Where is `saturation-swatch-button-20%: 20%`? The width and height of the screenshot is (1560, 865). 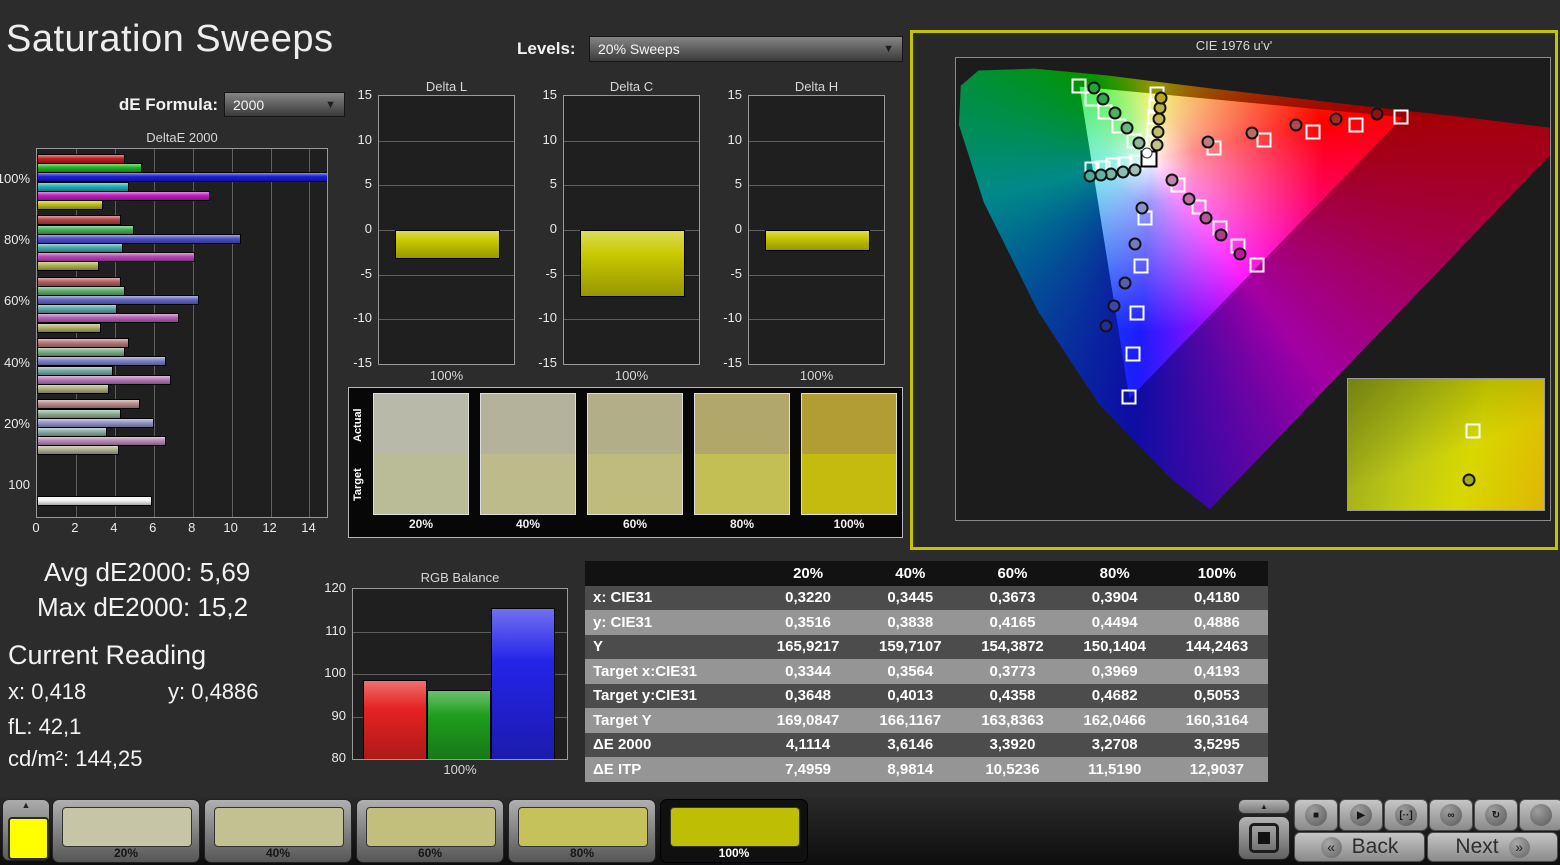 saturation-swatch-button-20%: 20% is located at coordinates (126, 831).